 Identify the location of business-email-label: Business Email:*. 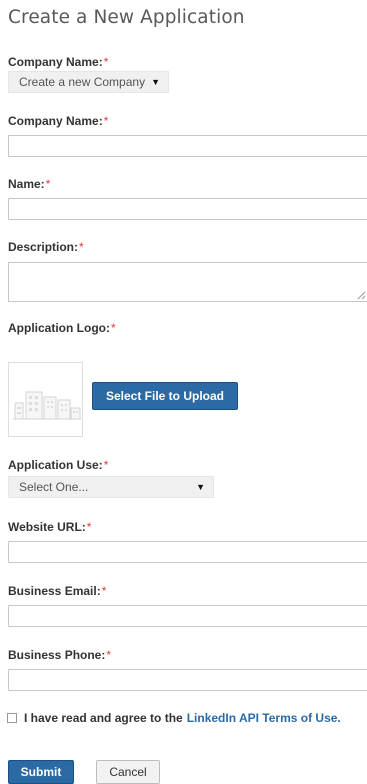
(57, 591).